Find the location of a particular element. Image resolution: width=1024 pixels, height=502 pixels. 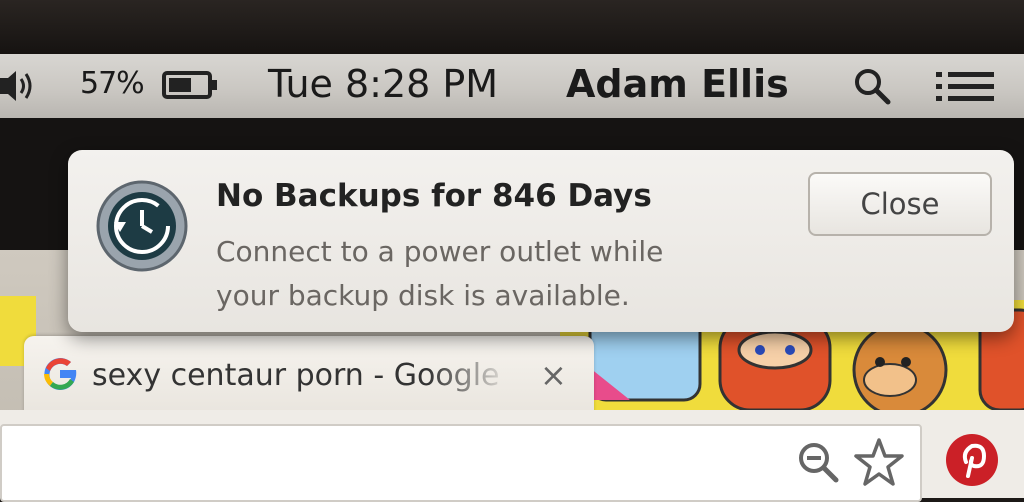

google-favicon-icon is located at coordinates (60, 374).